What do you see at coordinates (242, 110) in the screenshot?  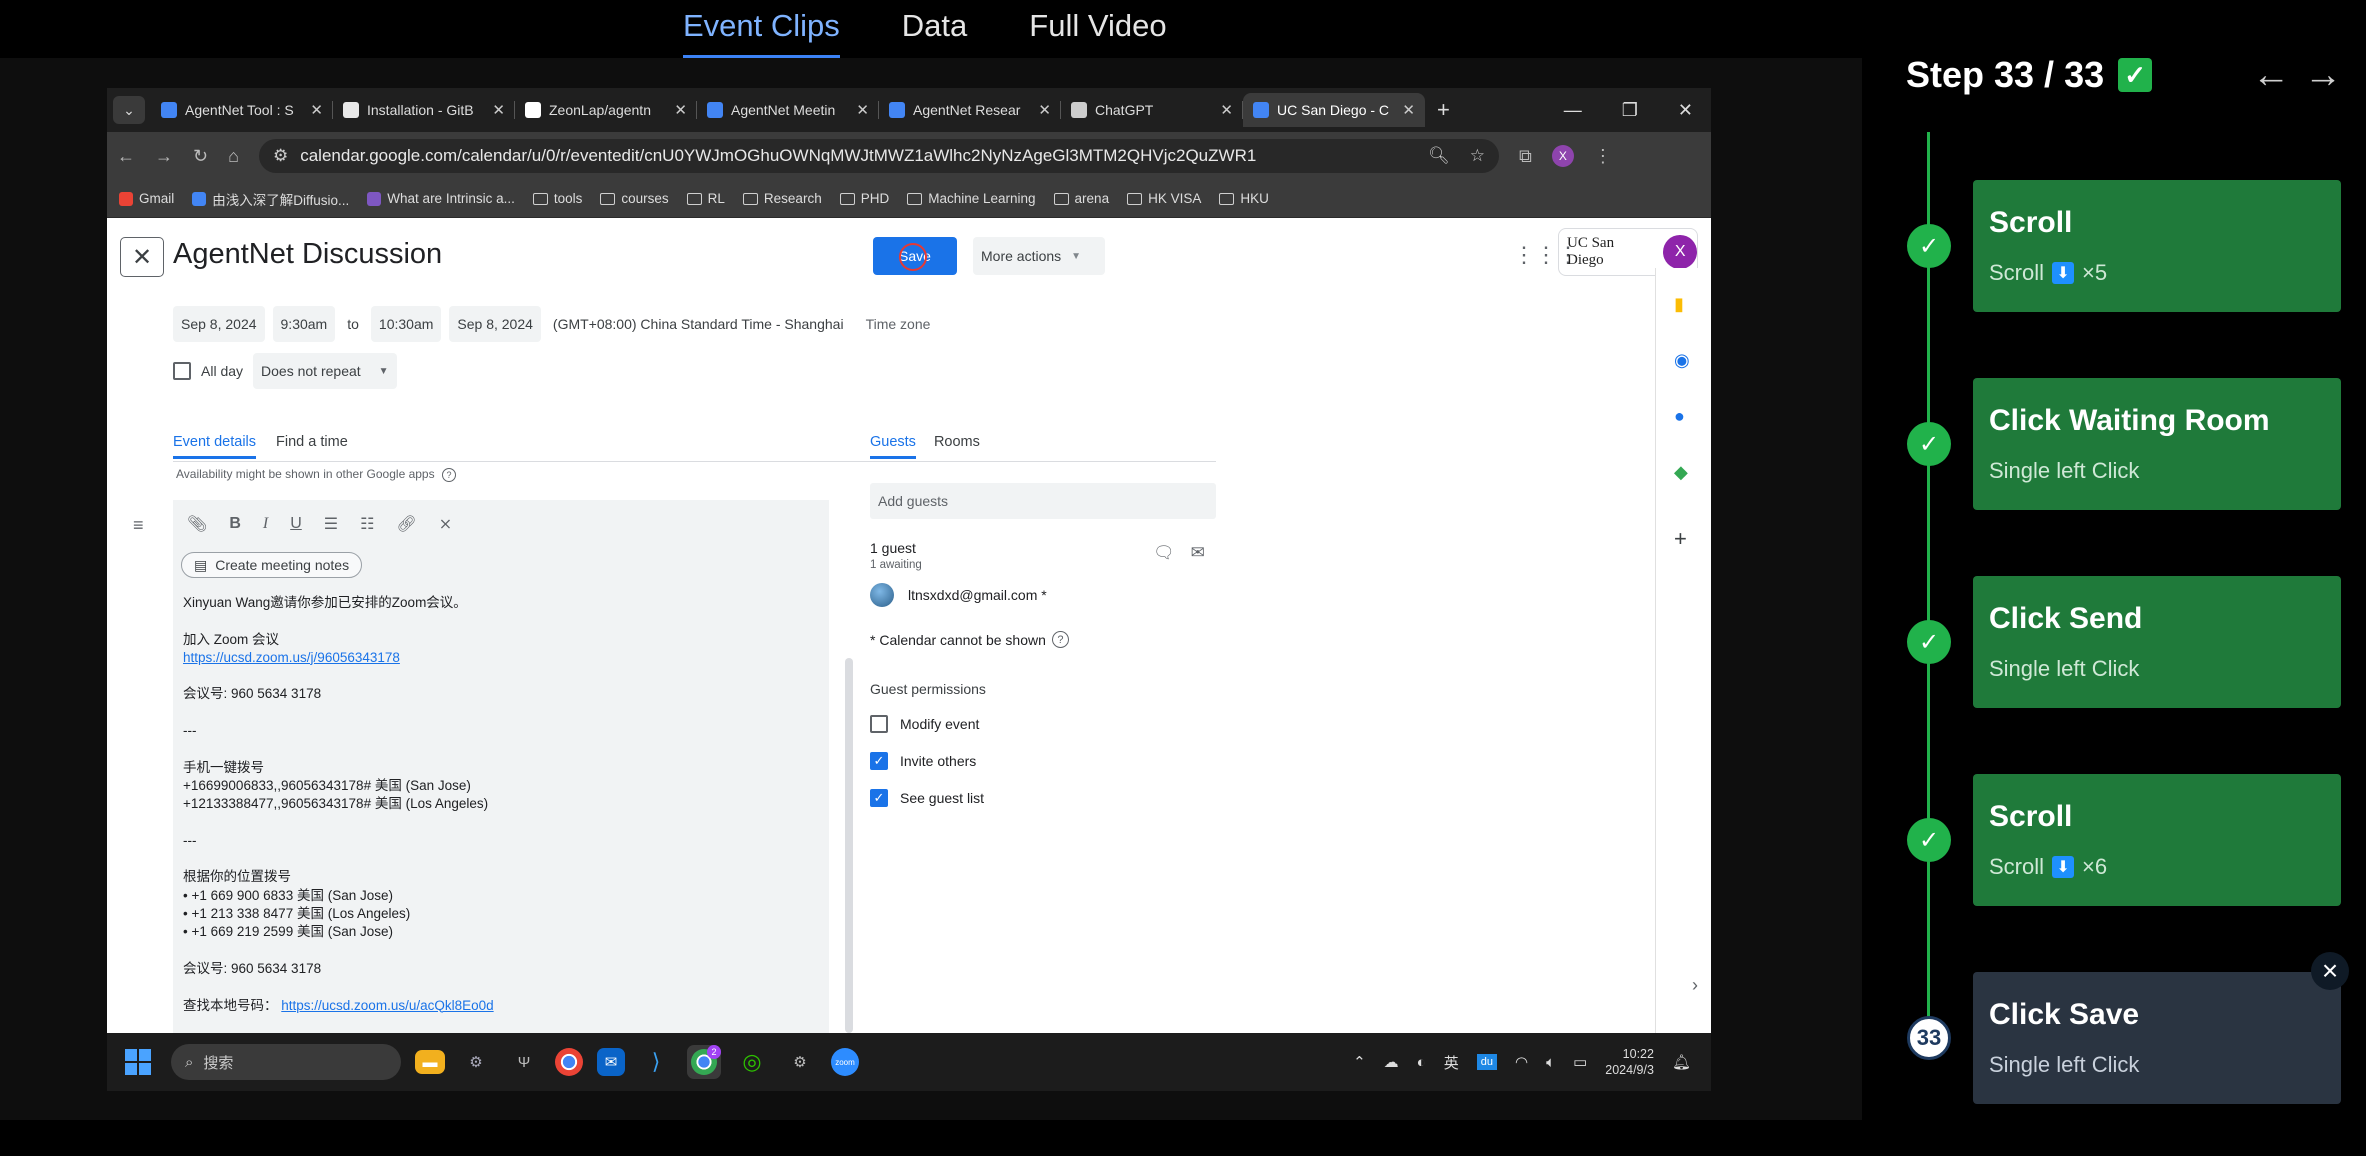 I see `browser-tab: AgentNet Tool : S ✕` at bounding box center [242, 110].